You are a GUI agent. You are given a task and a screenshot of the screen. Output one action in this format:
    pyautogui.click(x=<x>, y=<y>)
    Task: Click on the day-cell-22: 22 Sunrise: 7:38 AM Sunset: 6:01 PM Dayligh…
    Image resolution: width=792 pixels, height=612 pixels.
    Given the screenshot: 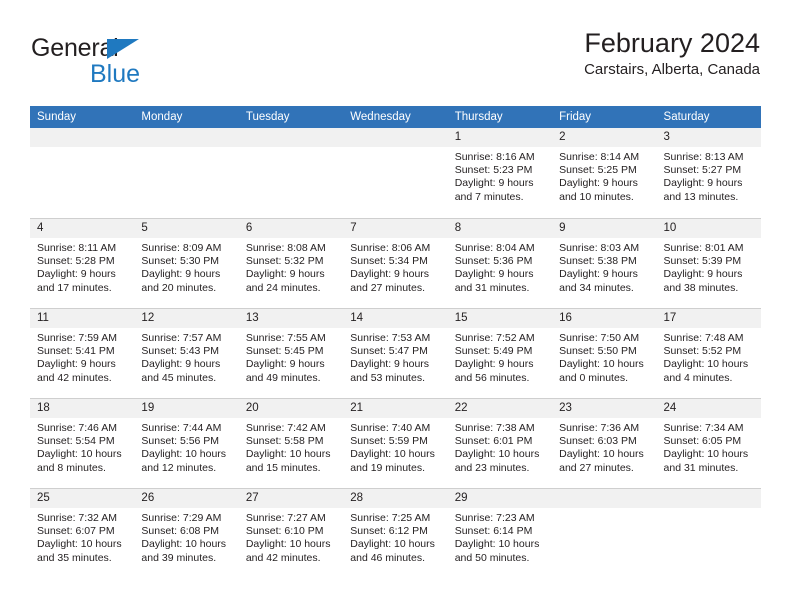 What is the action you would take?
    pyautogui.click(x=500, y=443)
    